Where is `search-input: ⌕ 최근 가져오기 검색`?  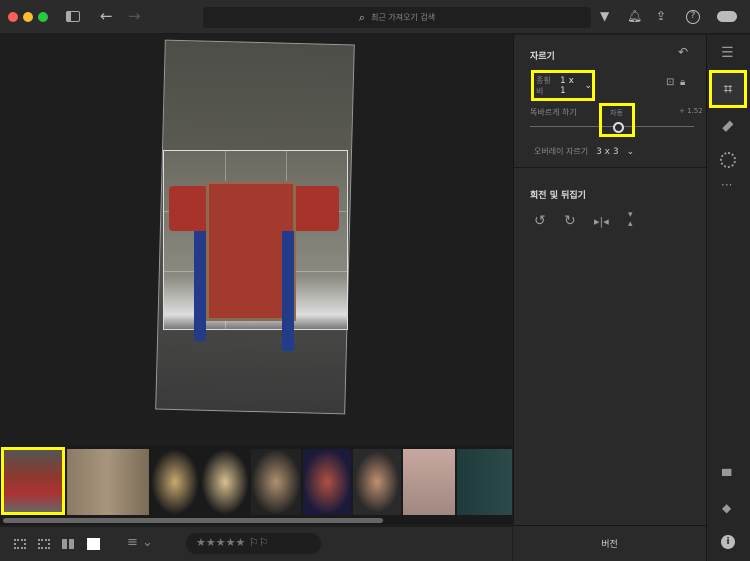
search-input: ⌕ 최근 가져오기 검색 is located at coordinates (397, 17).